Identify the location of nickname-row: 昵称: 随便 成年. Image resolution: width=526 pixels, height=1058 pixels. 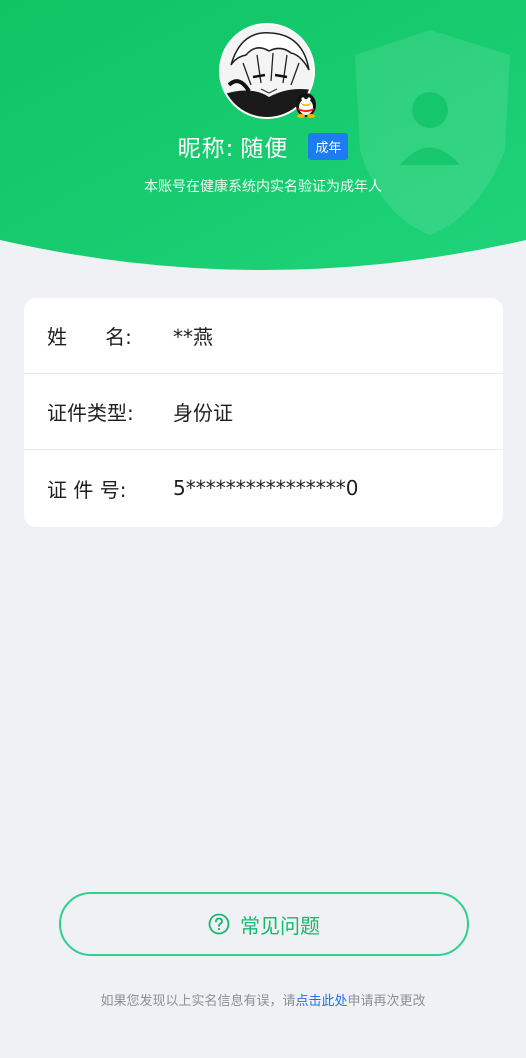
(263, 146).